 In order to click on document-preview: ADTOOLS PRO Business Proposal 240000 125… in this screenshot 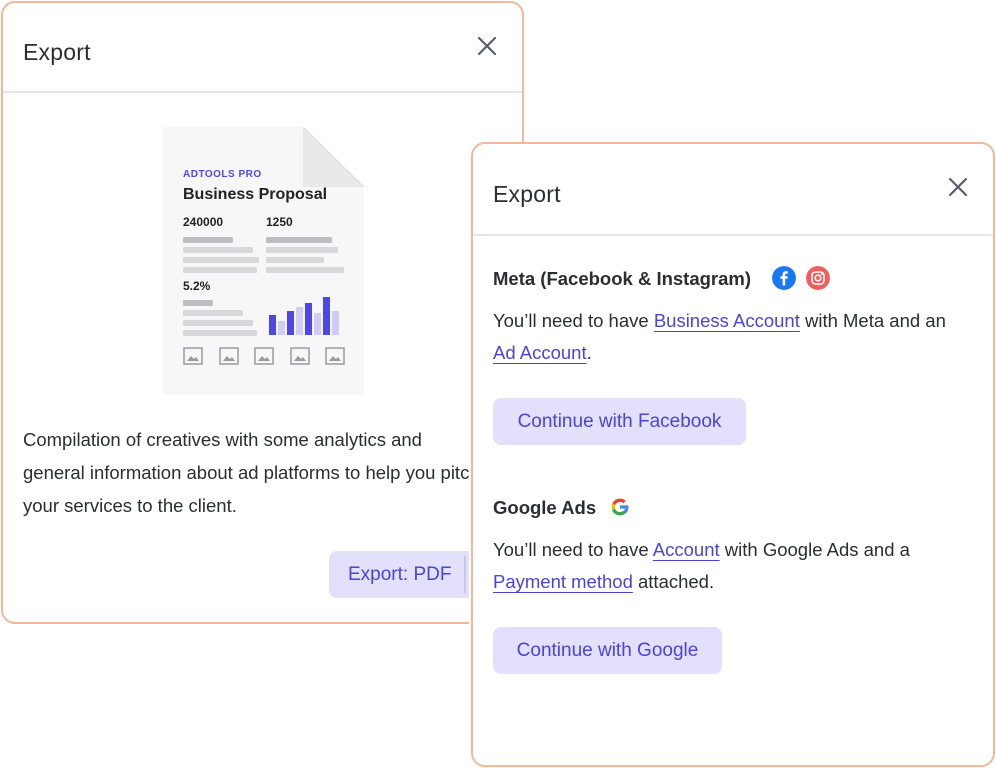, I will do `click(266, 263)`.